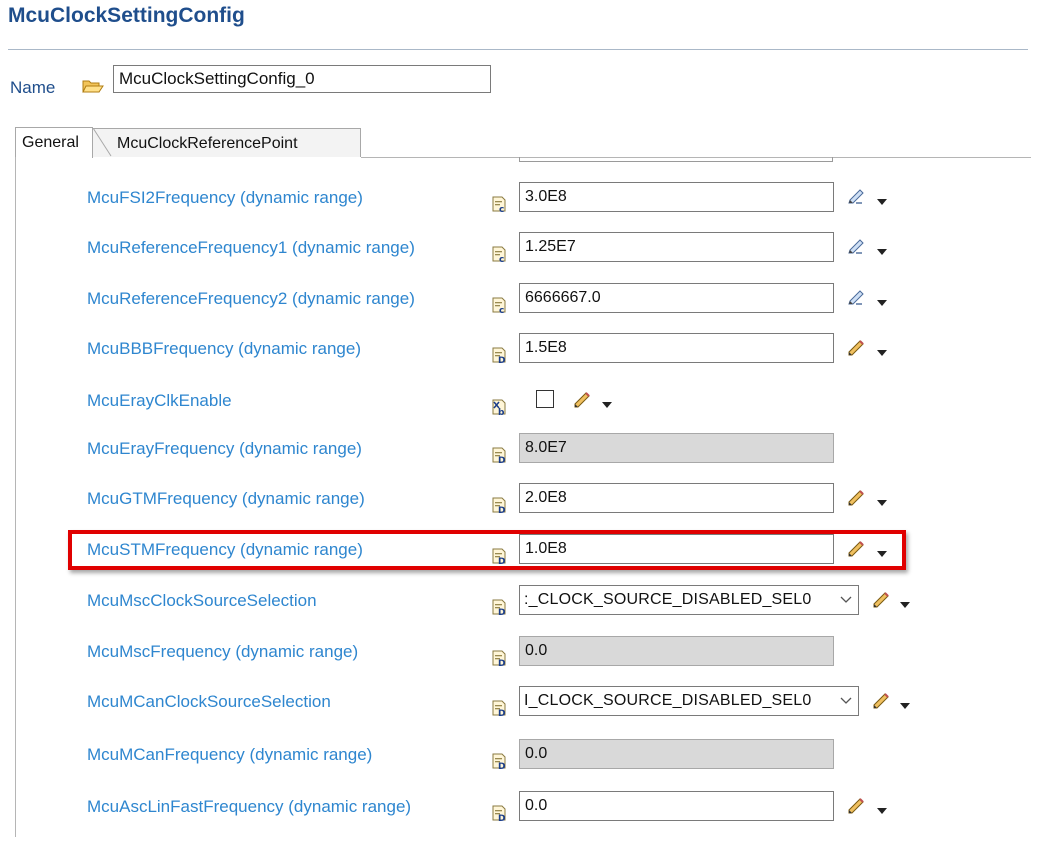  Describe the element at coordinates (202, 601) in the screenshot. I see `parameter-label: McuMscClockSourceSelection` at that location.